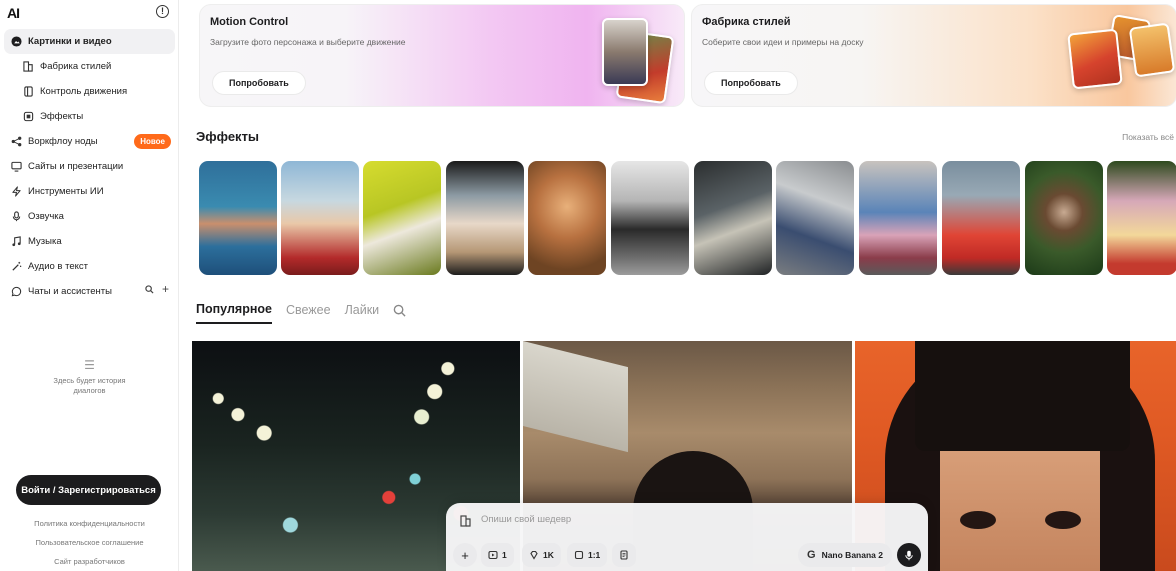 The width and height of the screenshot is (1176, 571). Describe the element at coordinates (16, 42) in the screenshot. I see `image-icon` at that location.